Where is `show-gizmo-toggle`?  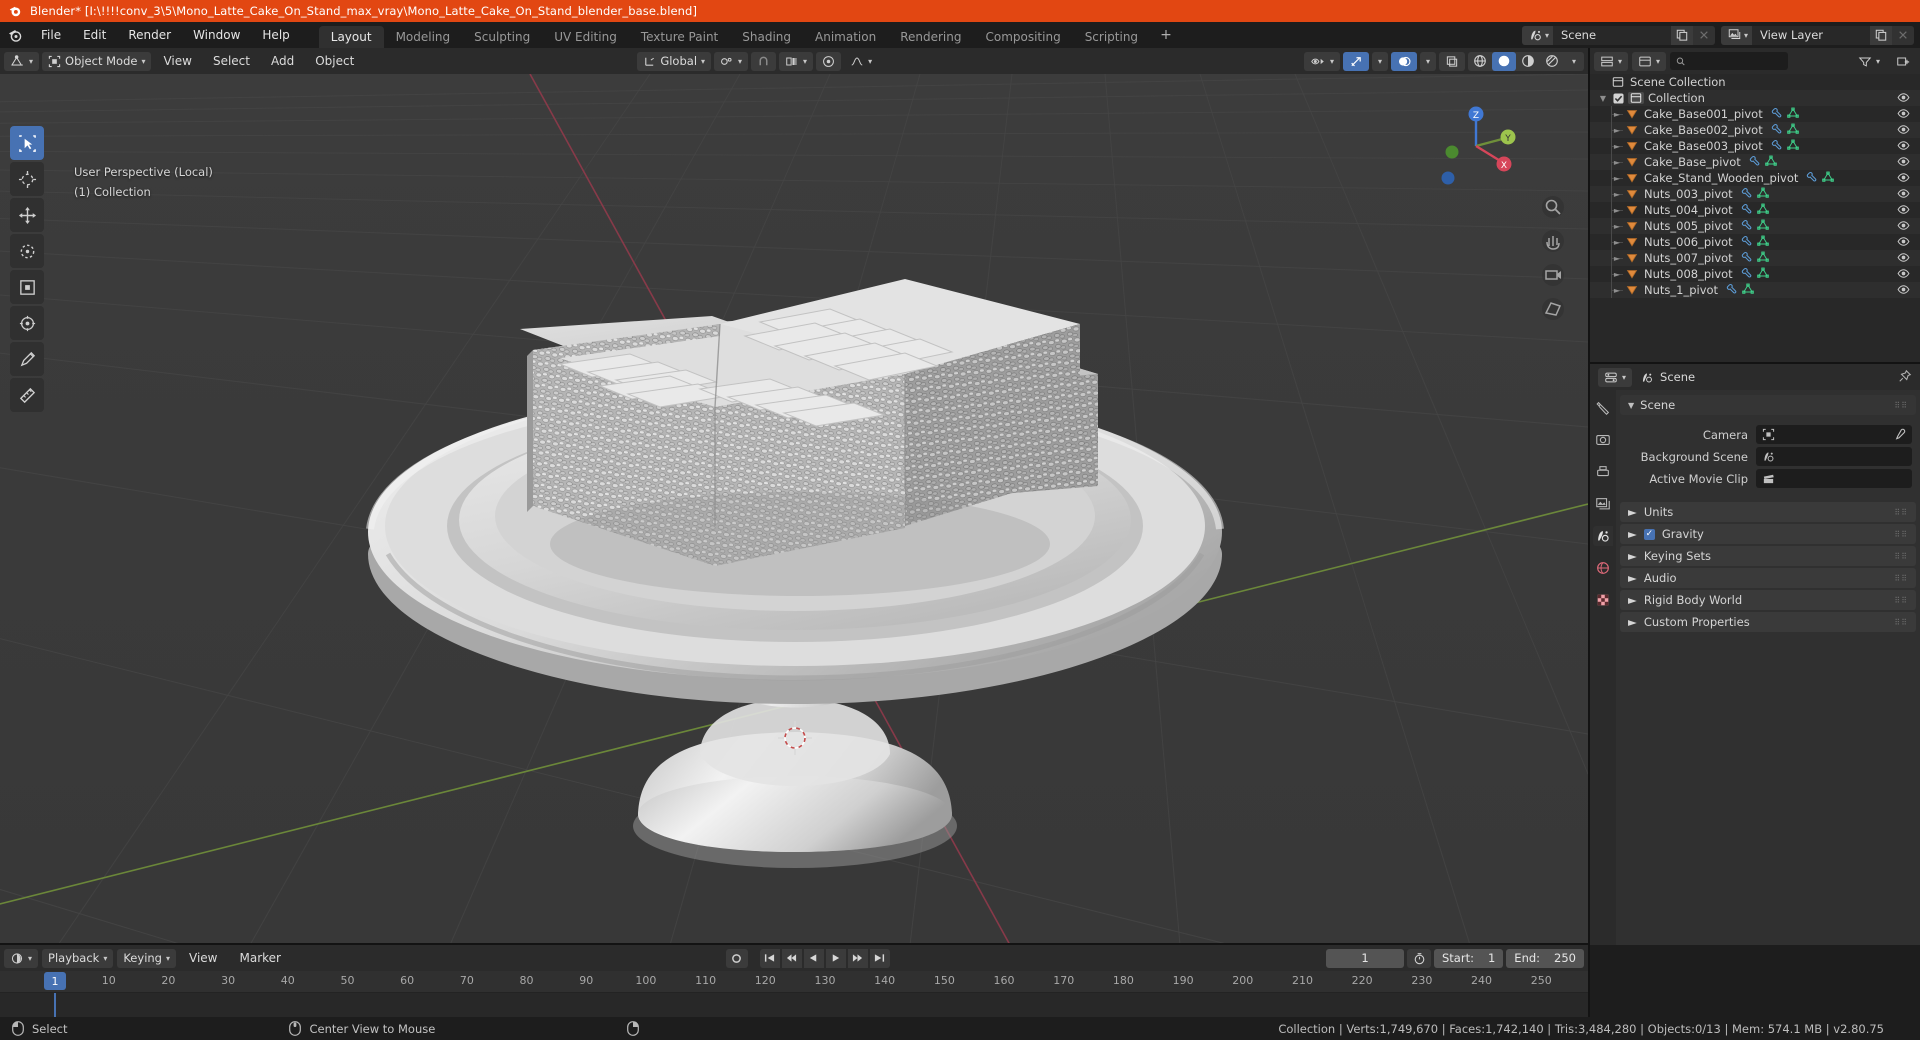
show-gizmo-toggle is located at coordinates (1355, 61).